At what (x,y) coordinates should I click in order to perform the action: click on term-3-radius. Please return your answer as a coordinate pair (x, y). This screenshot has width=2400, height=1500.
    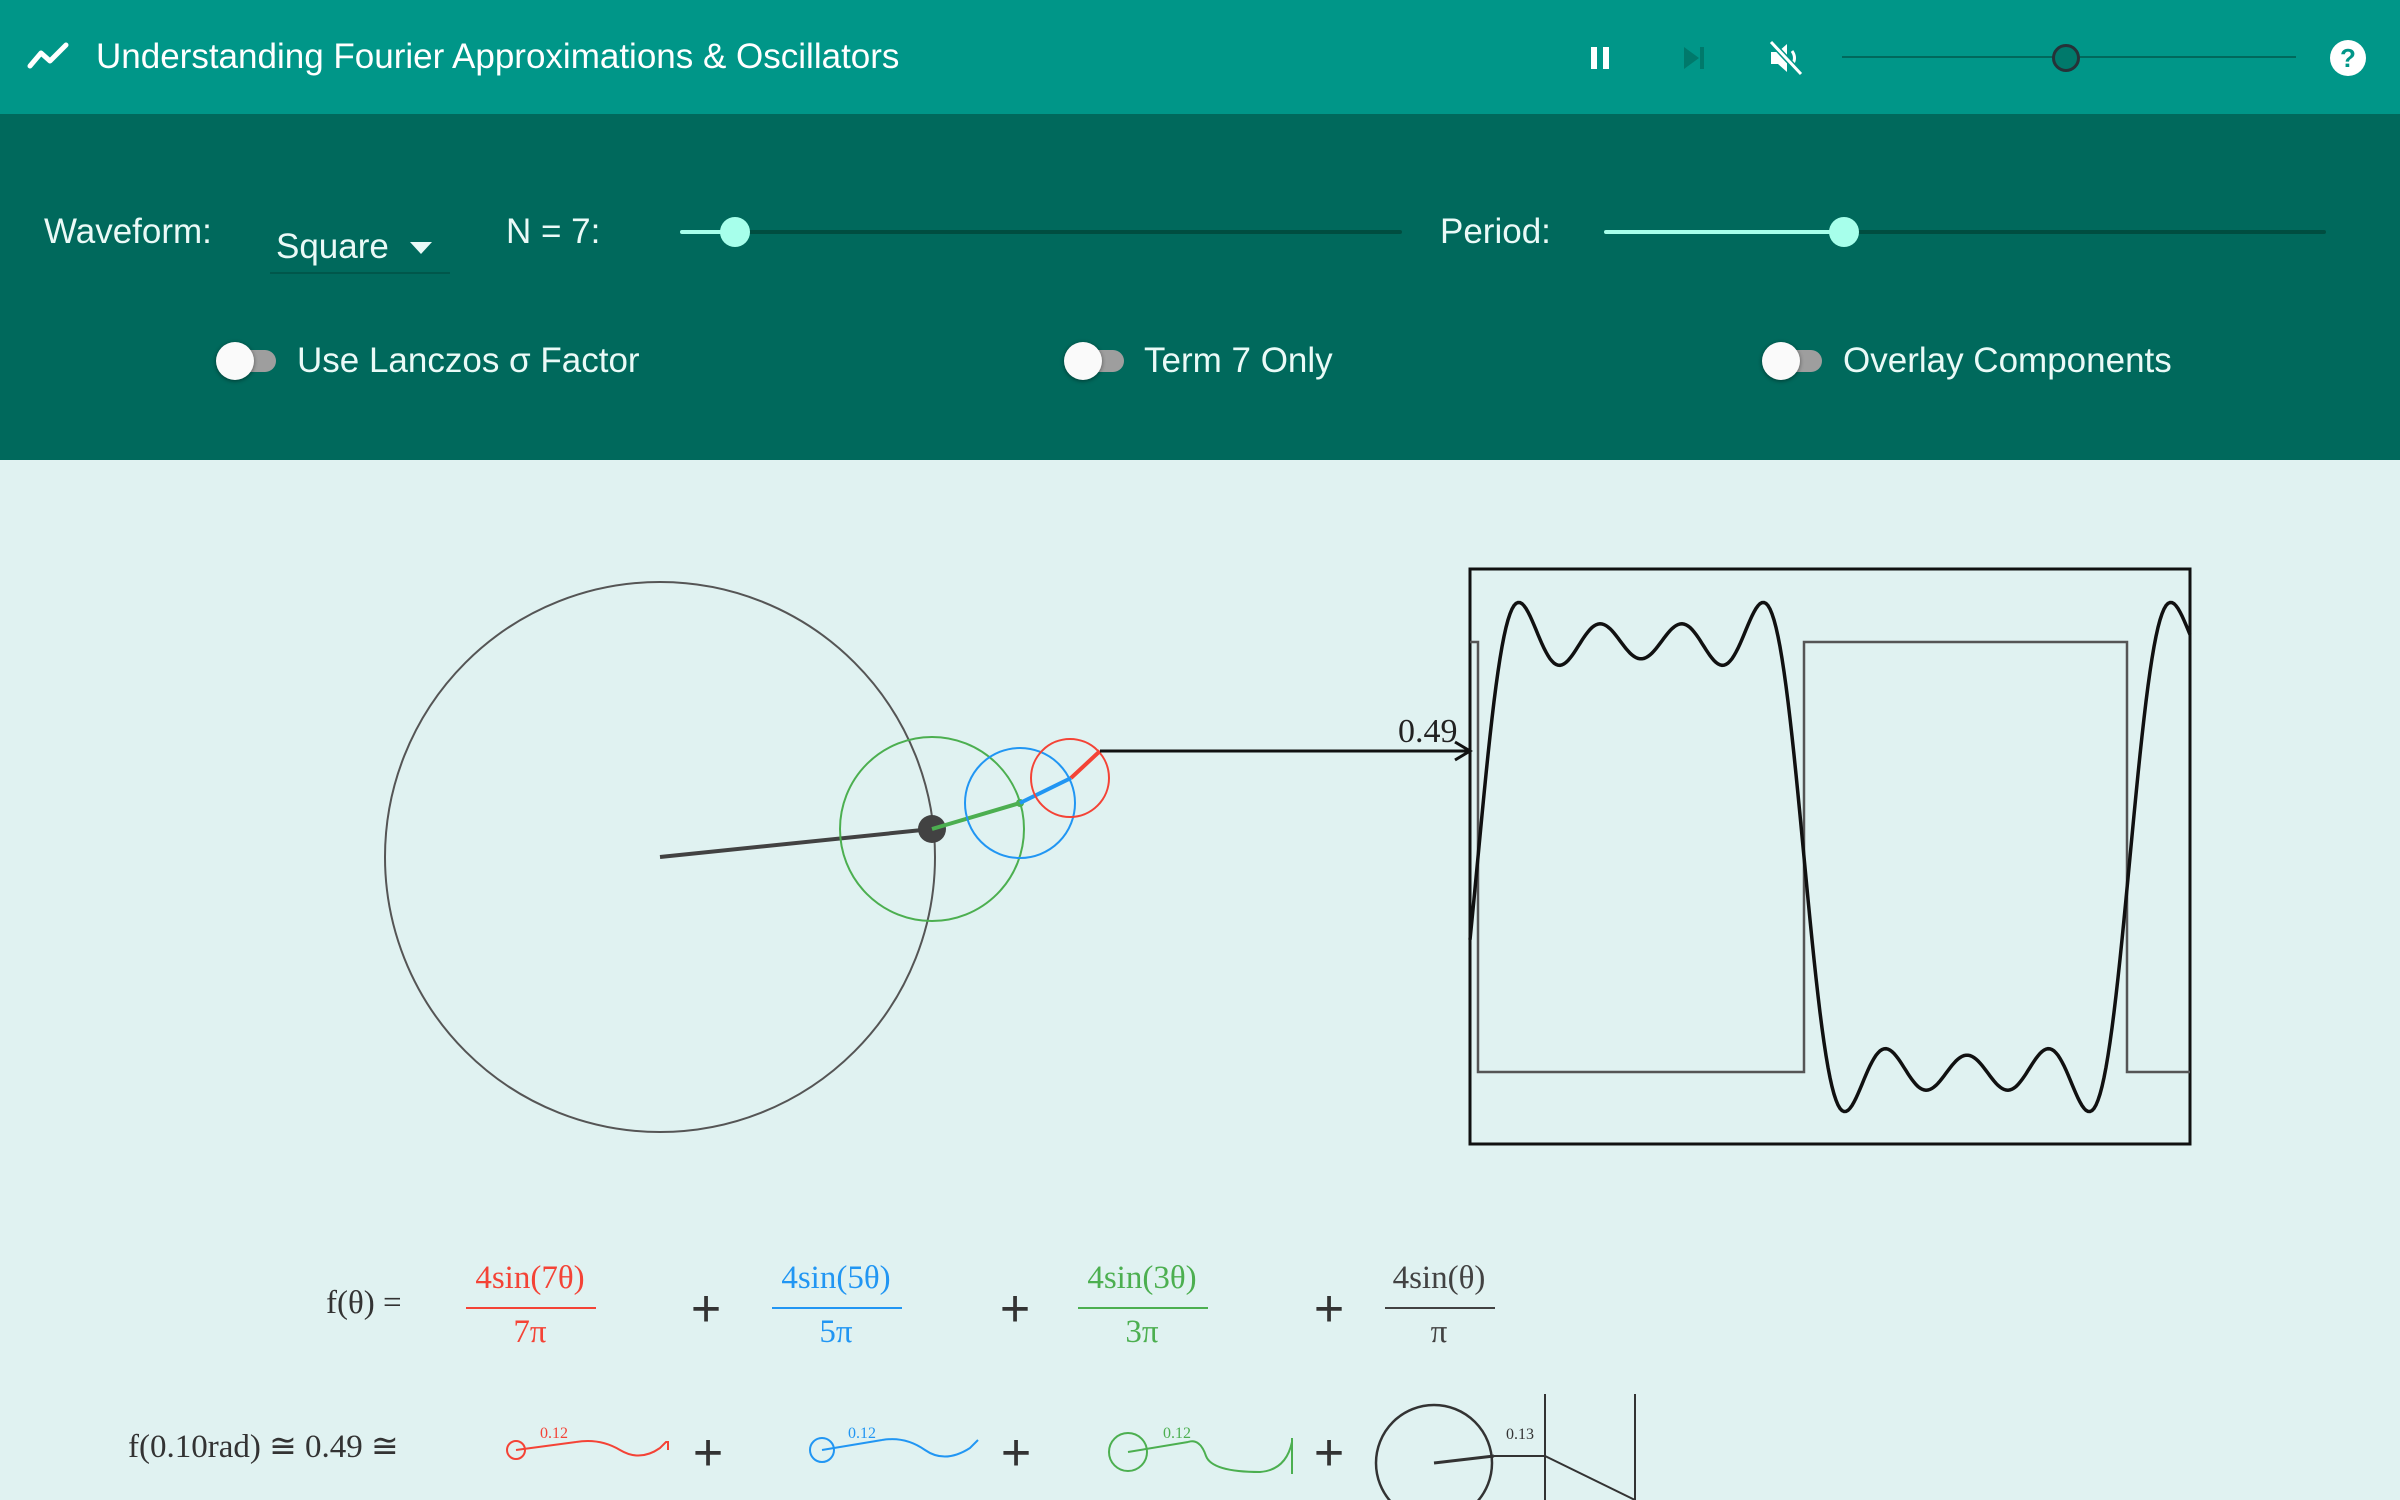
    Looking at the image, I should click on (976, 816).